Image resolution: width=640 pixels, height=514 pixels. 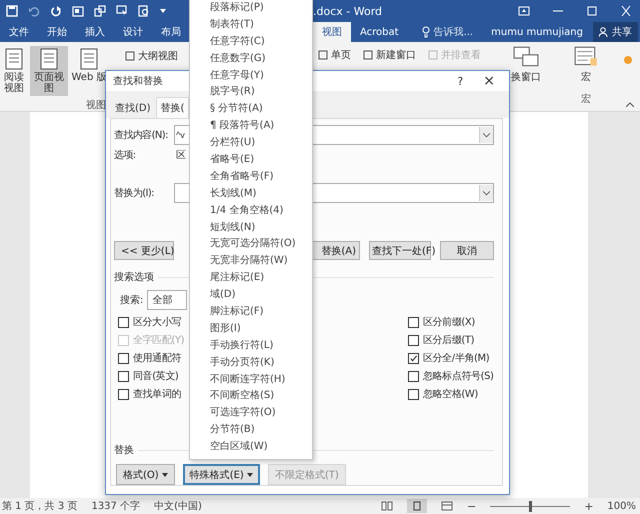 I want to click on checkbox-label: 查找单词的, so click(x=157, y=394).